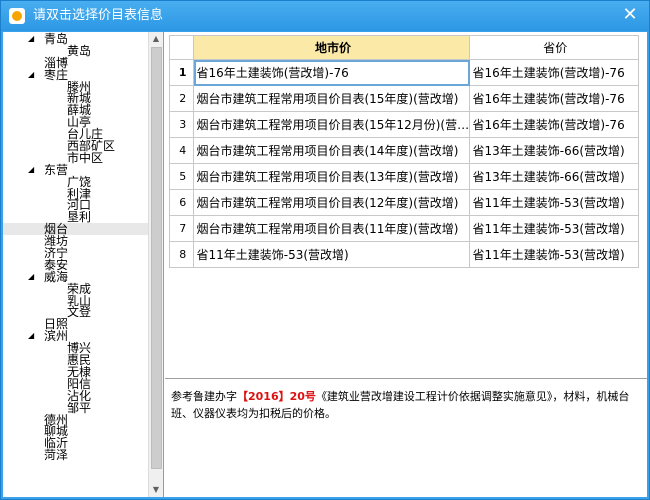 The image size is (650, 500). What do you see at coordinates (156, 258) in the screenshot?
I see `scroll-thumb` at bounding box center [156, 258].